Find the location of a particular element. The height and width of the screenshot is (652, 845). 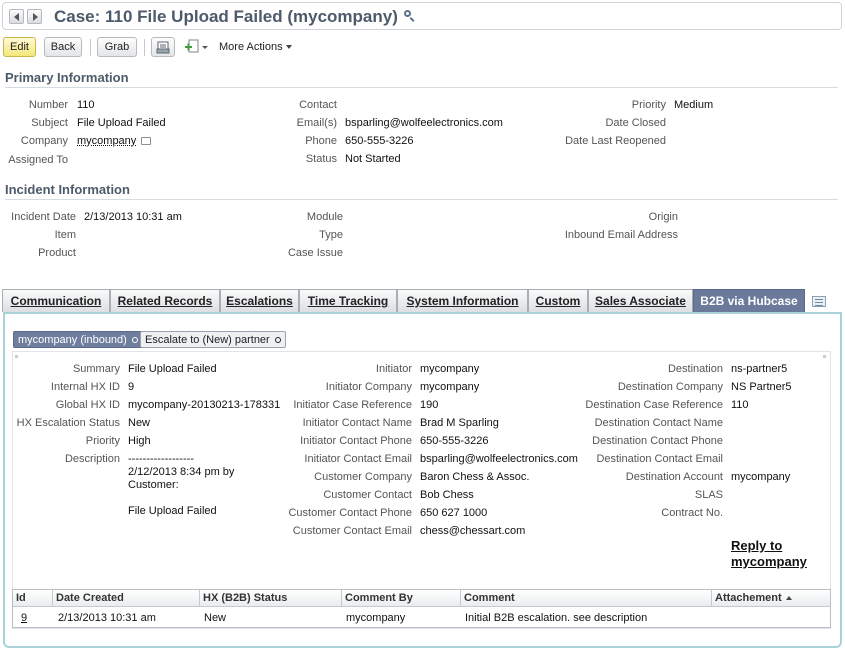

initiator-contact-email-label: Initiator Contact Email is located at coordinates (358, 459).